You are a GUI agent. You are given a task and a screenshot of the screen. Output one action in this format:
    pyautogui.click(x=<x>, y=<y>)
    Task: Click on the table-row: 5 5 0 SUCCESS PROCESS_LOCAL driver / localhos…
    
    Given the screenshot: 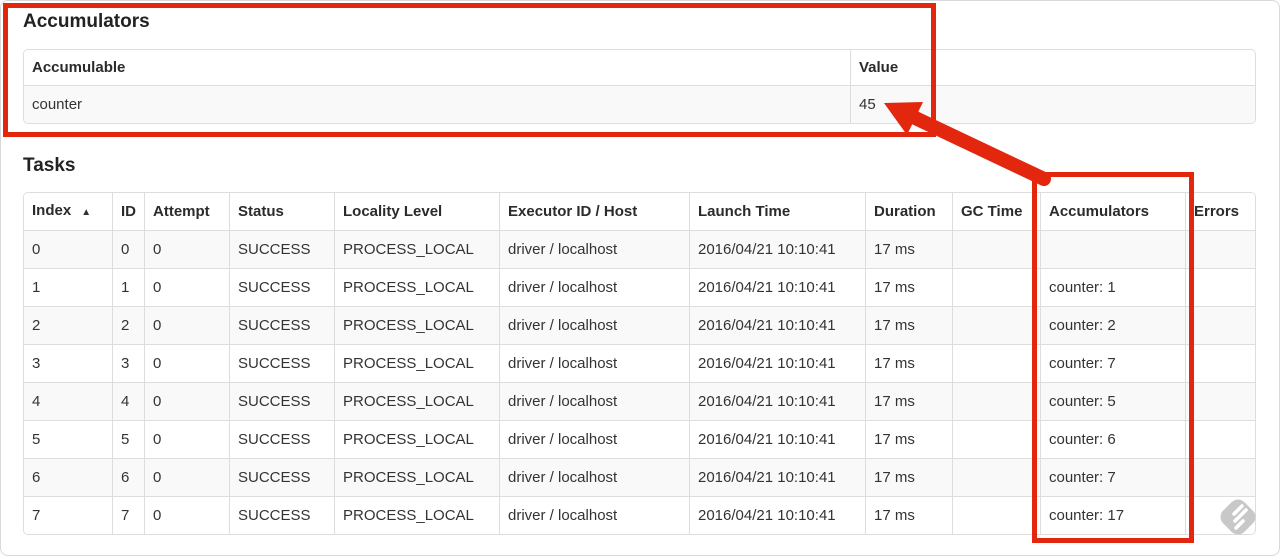 What is the action you would take?
    pyautogui.click(x=639, y=439)
    